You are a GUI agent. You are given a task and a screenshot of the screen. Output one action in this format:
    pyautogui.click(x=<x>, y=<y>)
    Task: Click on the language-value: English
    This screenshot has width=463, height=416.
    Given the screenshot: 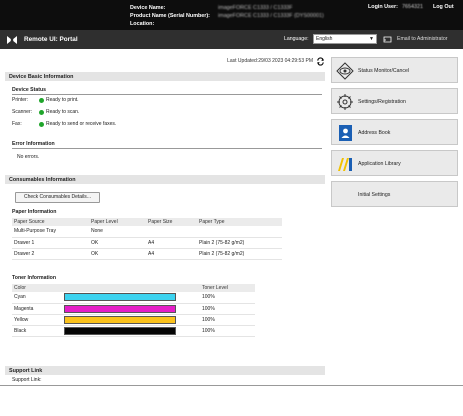 What is the action you would take?
    pyautogui.click(x=324, y=39)
    